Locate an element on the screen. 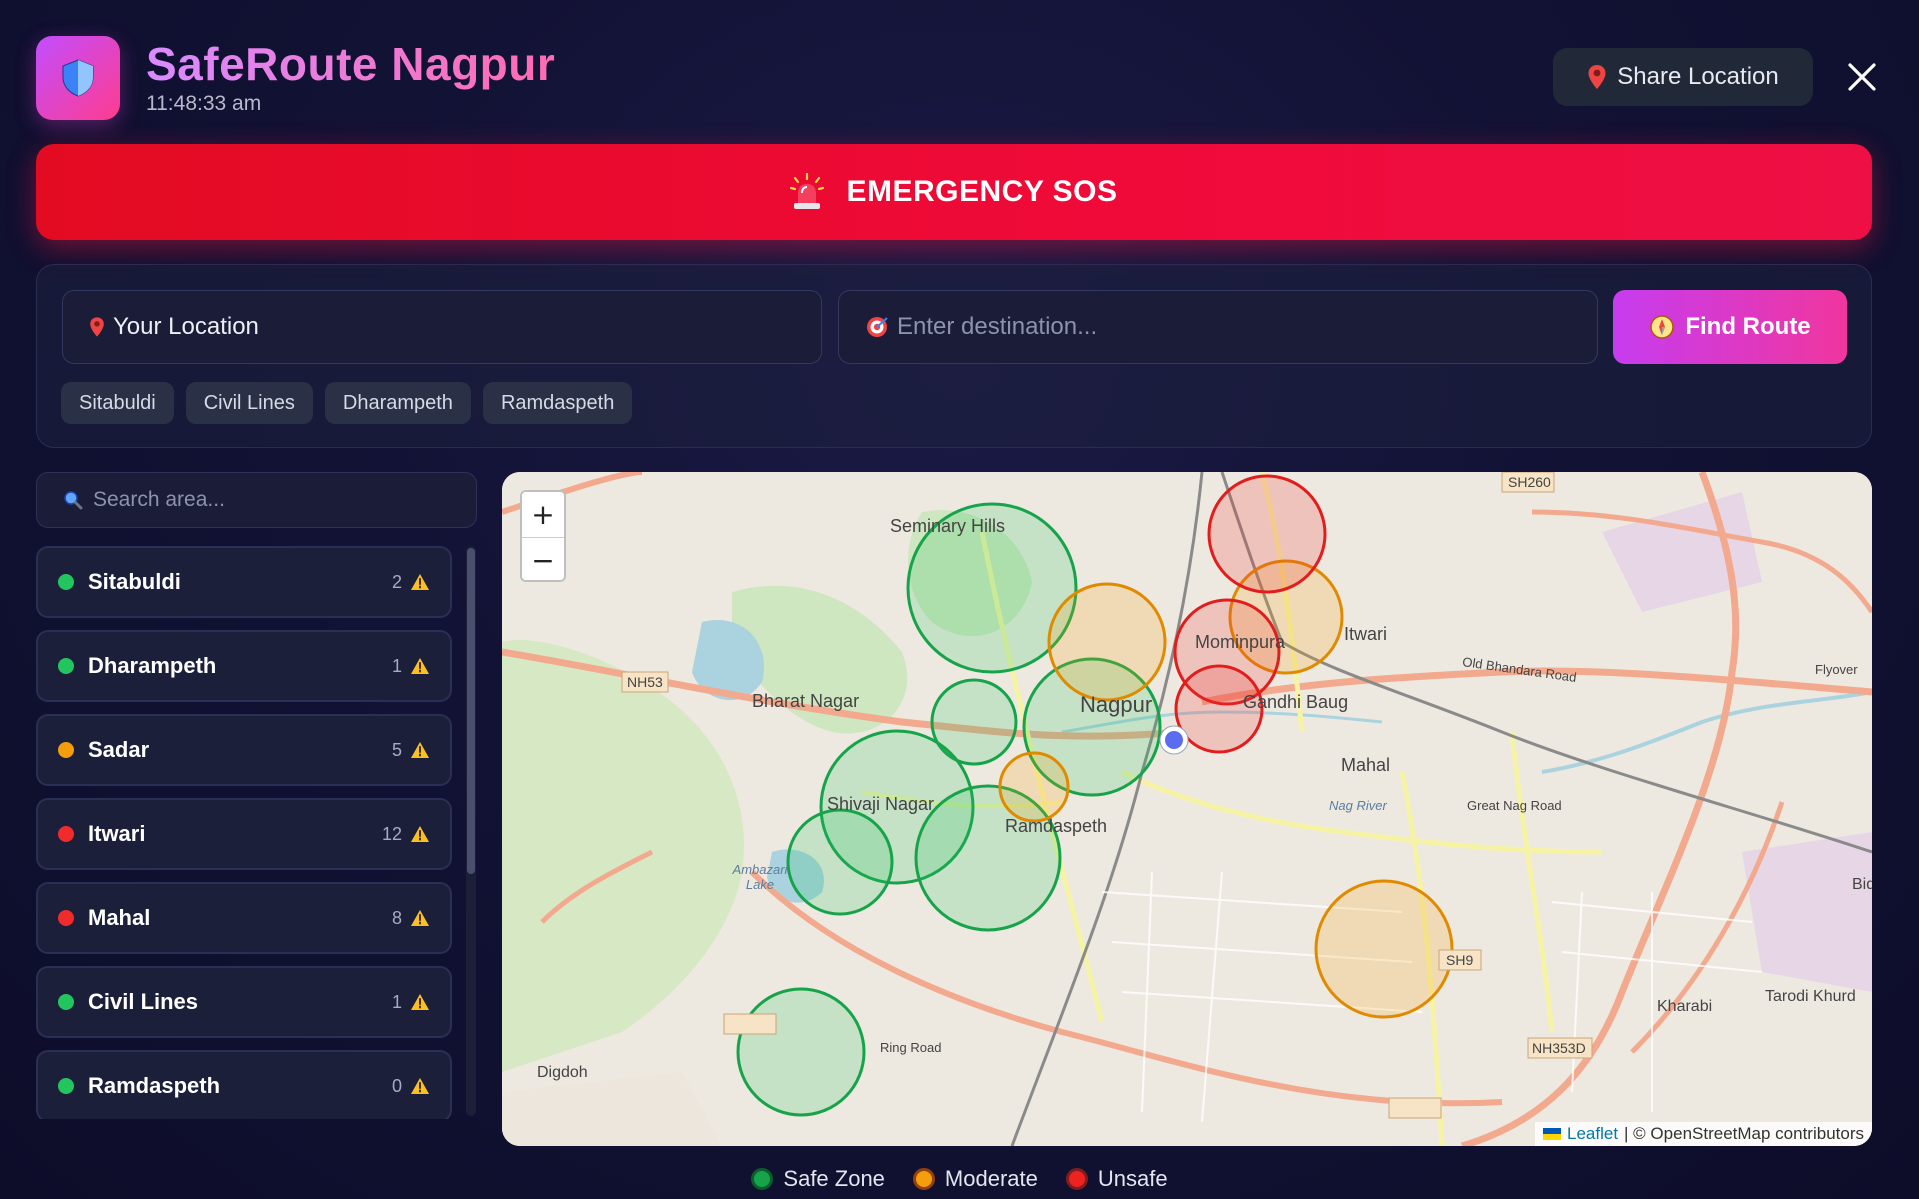 Image resolution: width=1919 pixels, height=1199 pixels. area-list-scroll-thumb is located at coordinates (471, 711).